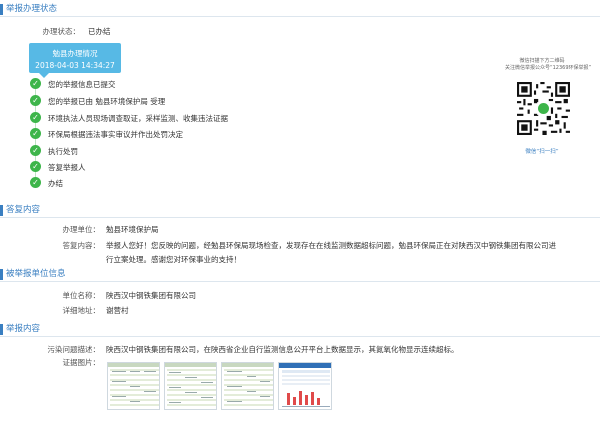 This screenshot has height=421, width=600. What do you see at coordinates (542, 61) in the screenshot?
I see `qr-note: 微信扫描下方二维码` at bounding box center [542, 61].